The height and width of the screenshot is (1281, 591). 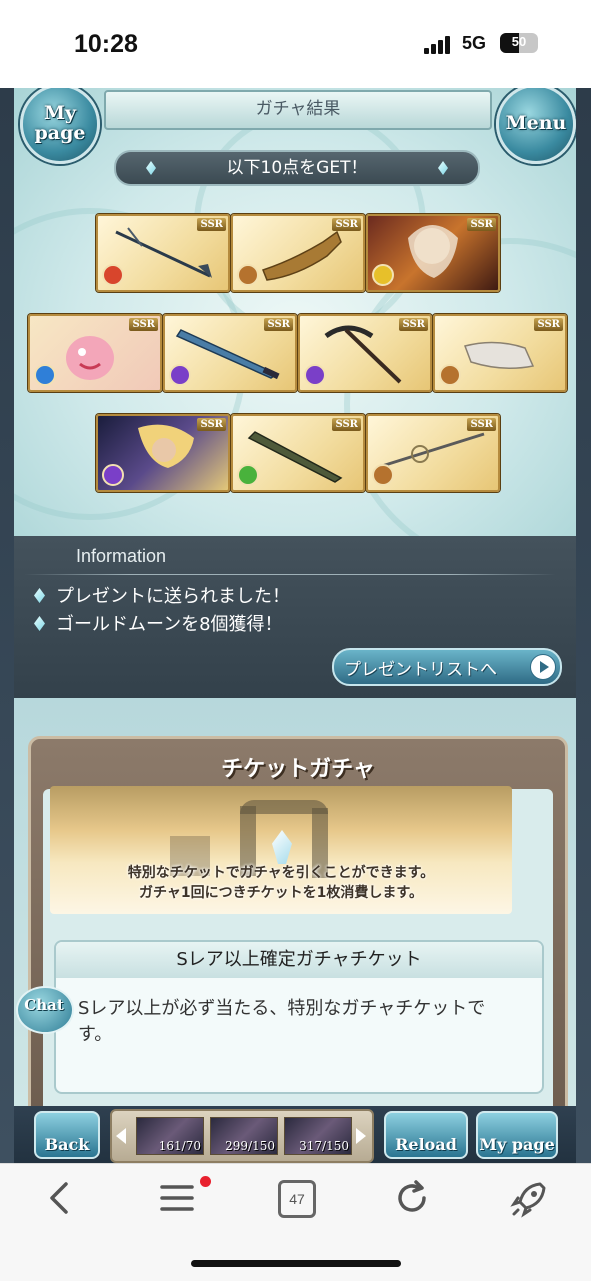 What do you see at coordinates (45, 375) in the screenshot?
I see `water-element-icon` at bounding box center [45, 375].